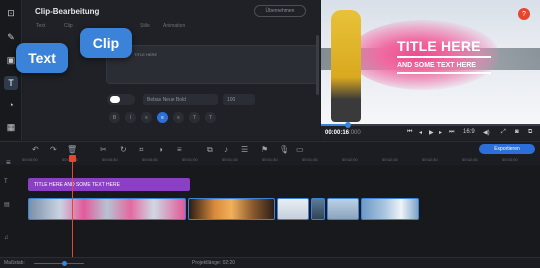 The image size is (540, 268). Describe the element at coordinates (110, 159) in the screenshot. I see `ruler-tick: 00:00:30` at that location.